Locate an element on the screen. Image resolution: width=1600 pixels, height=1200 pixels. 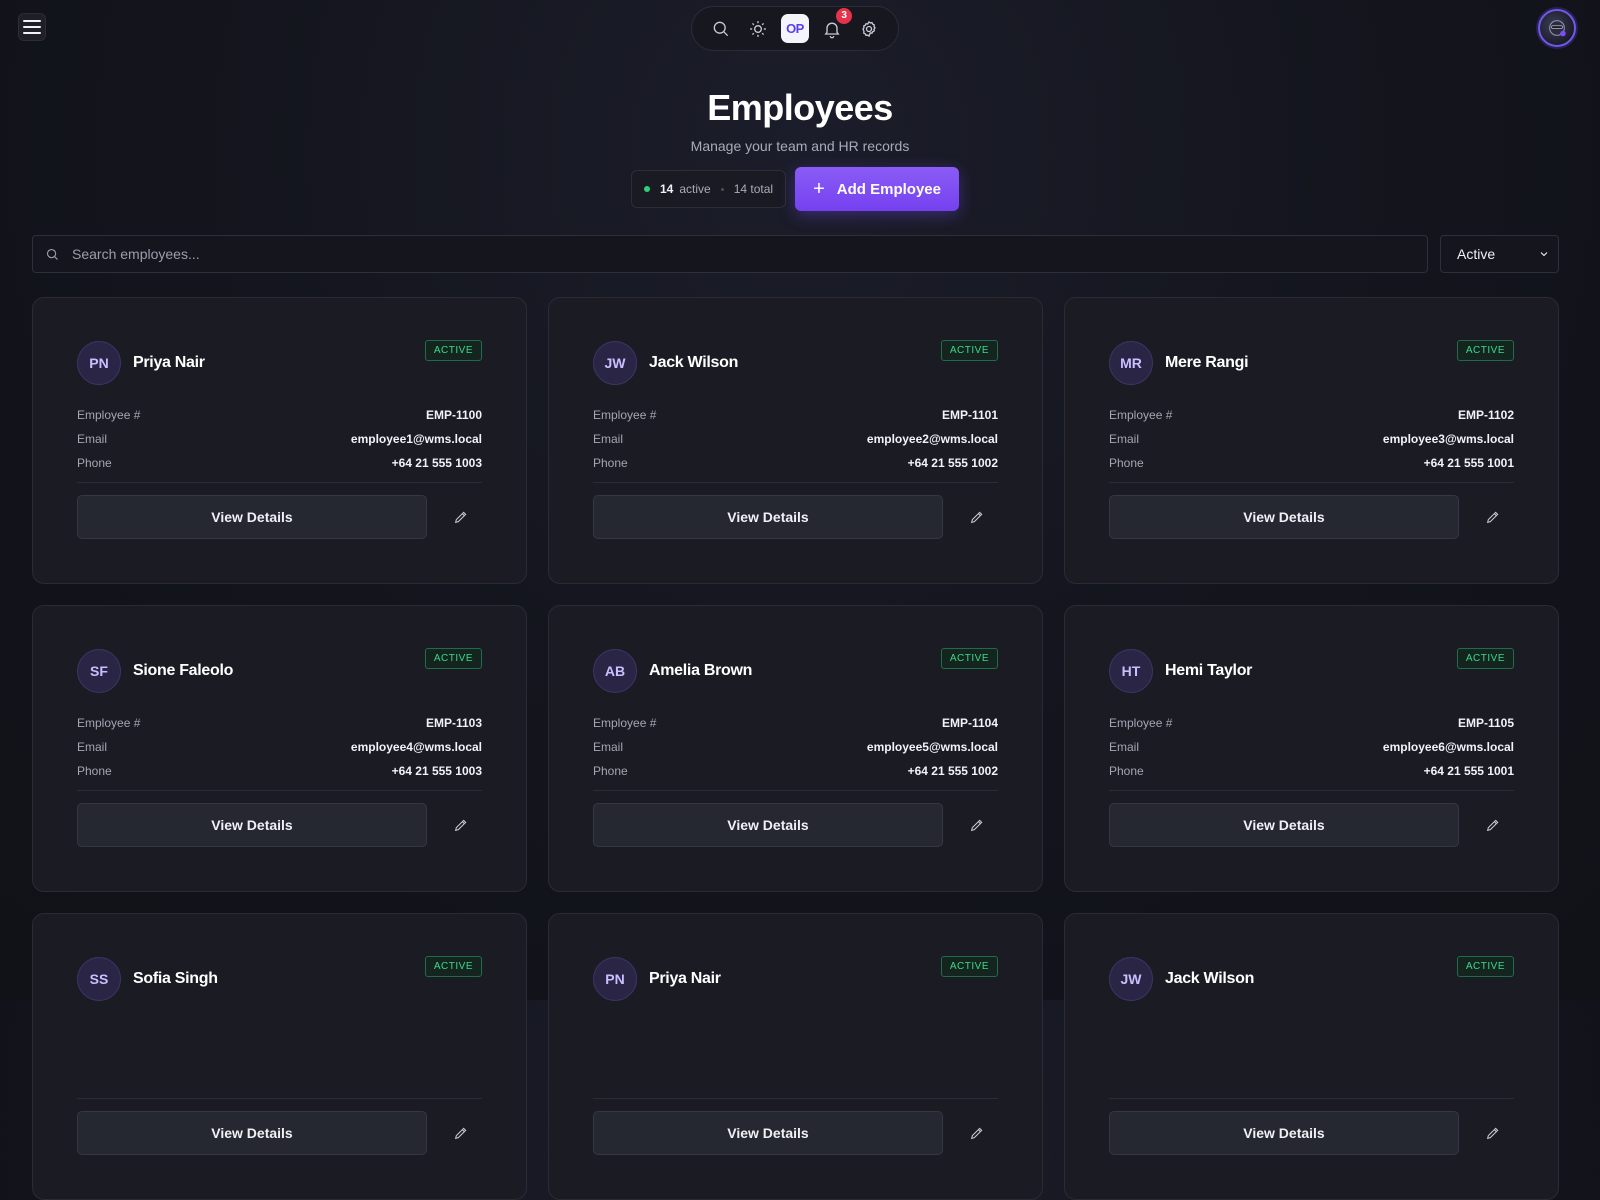
page-title: Employees is located at coordinates (800, 107).